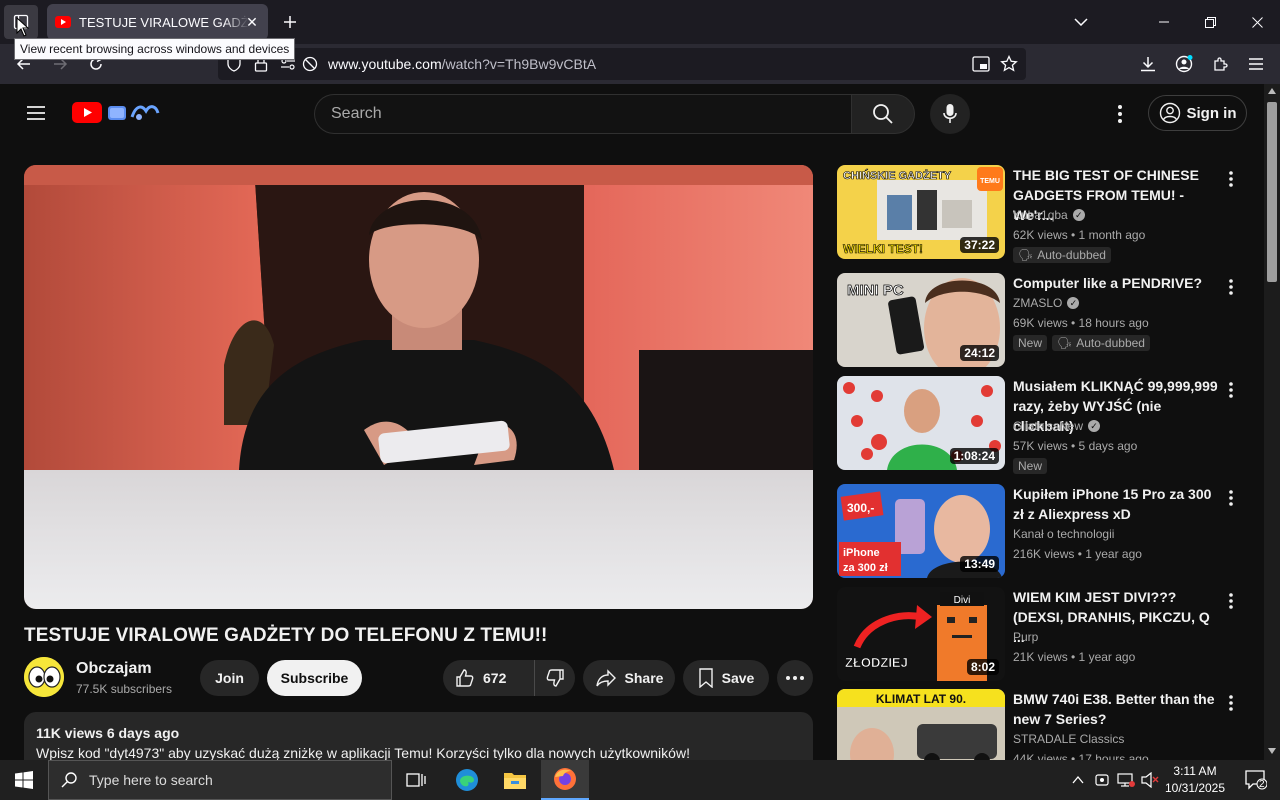  I want to click on channel-label: GilathissNew, so click(1048, 426).